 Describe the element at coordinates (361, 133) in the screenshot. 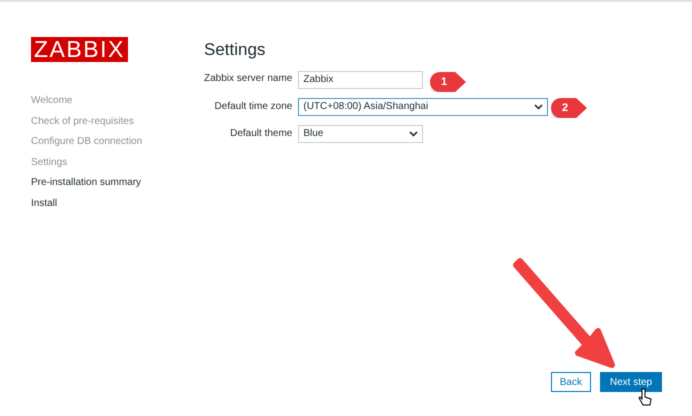

I see `select-field: Blue` at that location.